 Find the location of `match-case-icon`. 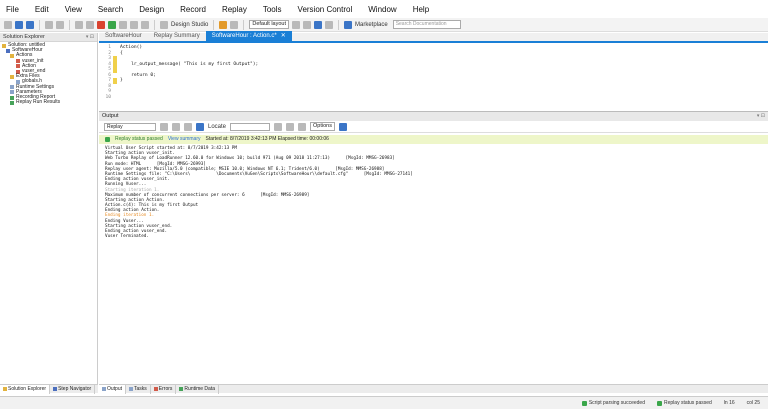

match-case-icon is located at coordinates (302, 126).